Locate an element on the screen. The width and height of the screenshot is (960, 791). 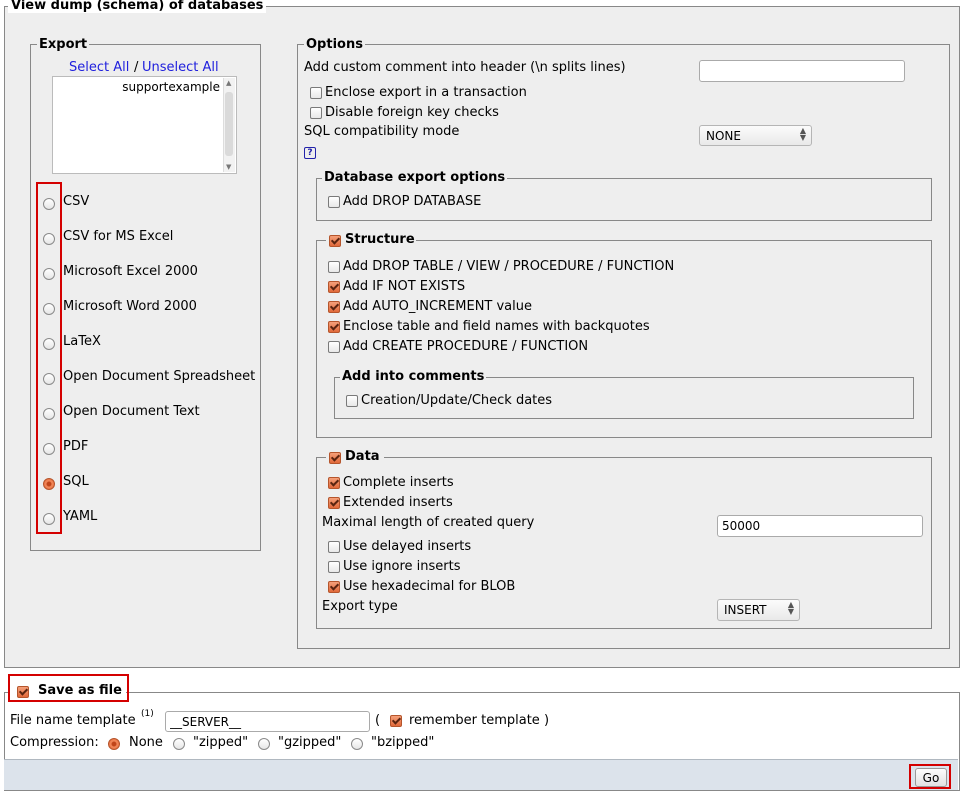
filename-input is located at coordinates (267, 721).